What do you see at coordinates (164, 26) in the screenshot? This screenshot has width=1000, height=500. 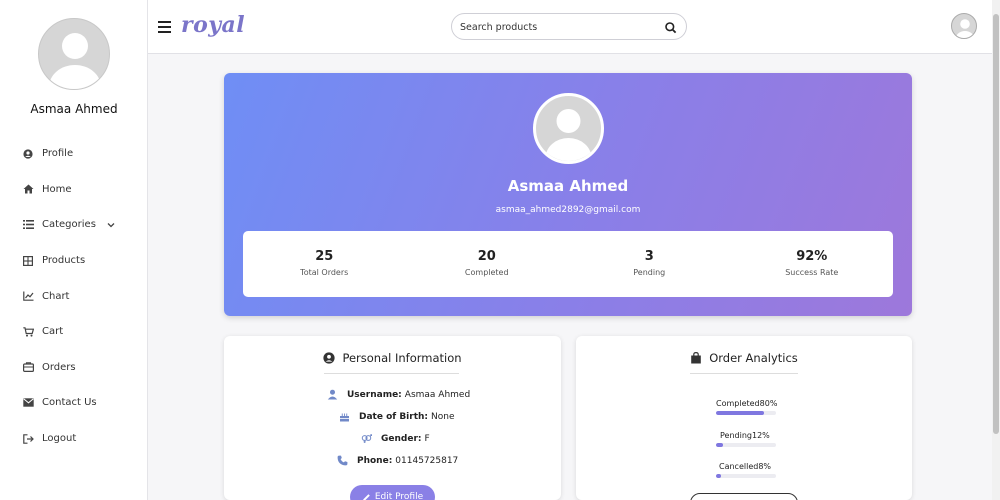 I see `hamburger-menu-icon` at bounding box center [164, 26].